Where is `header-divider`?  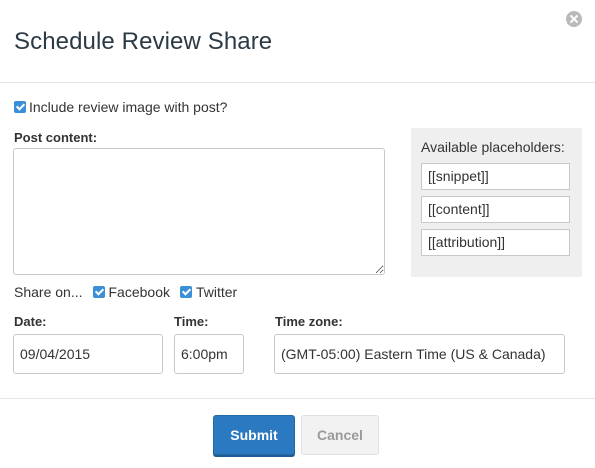 header-divider is located at coordinates (297, 82).